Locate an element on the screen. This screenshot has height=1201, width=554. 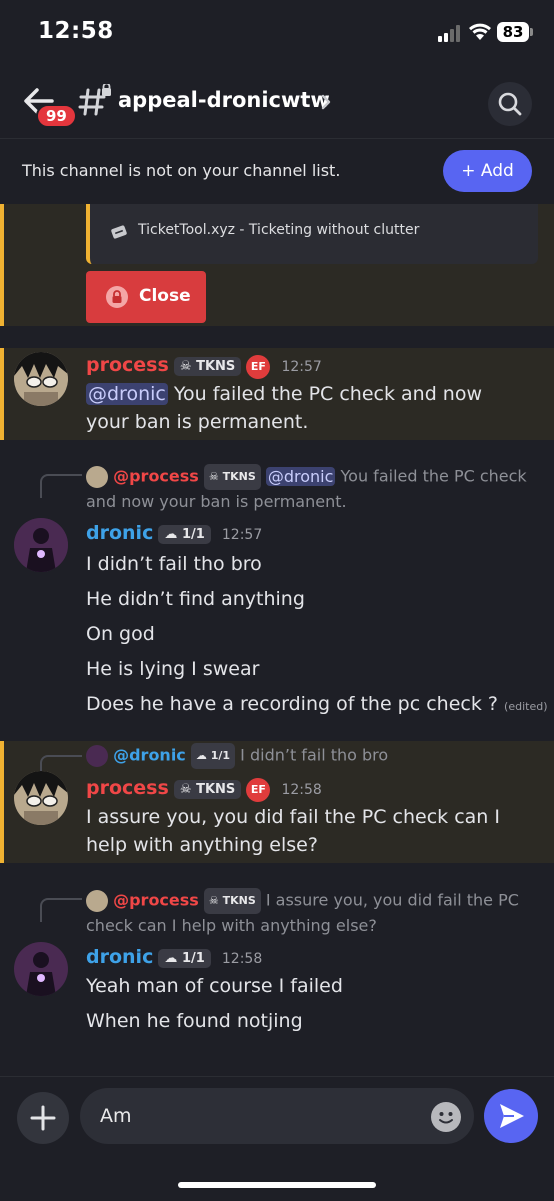
home-indicator is located at coordinates (277, 1185).